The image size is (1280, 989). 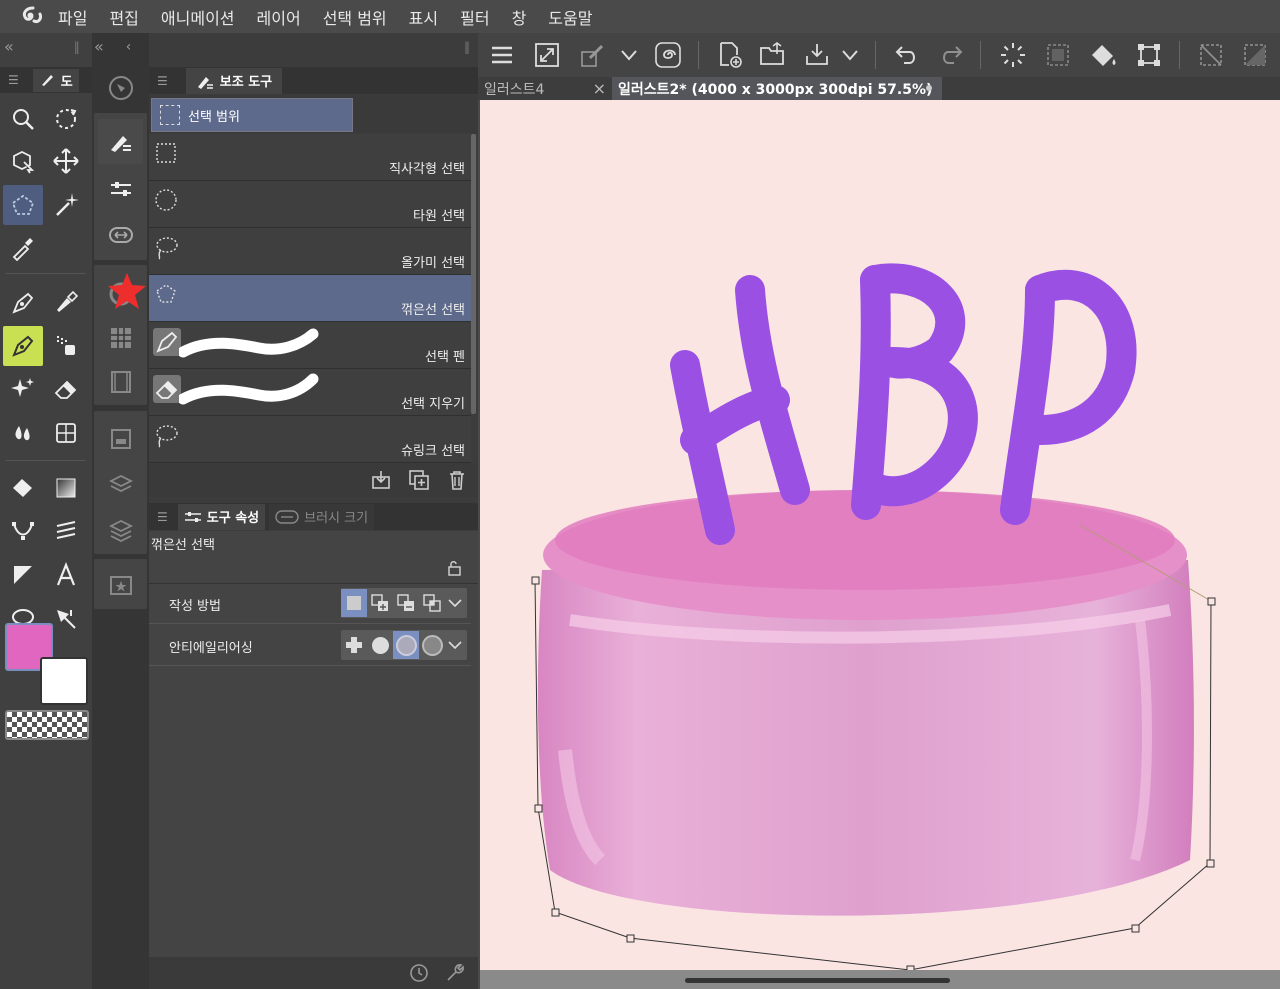 I want to click on layer-search-button, so click(x=120, y=483).